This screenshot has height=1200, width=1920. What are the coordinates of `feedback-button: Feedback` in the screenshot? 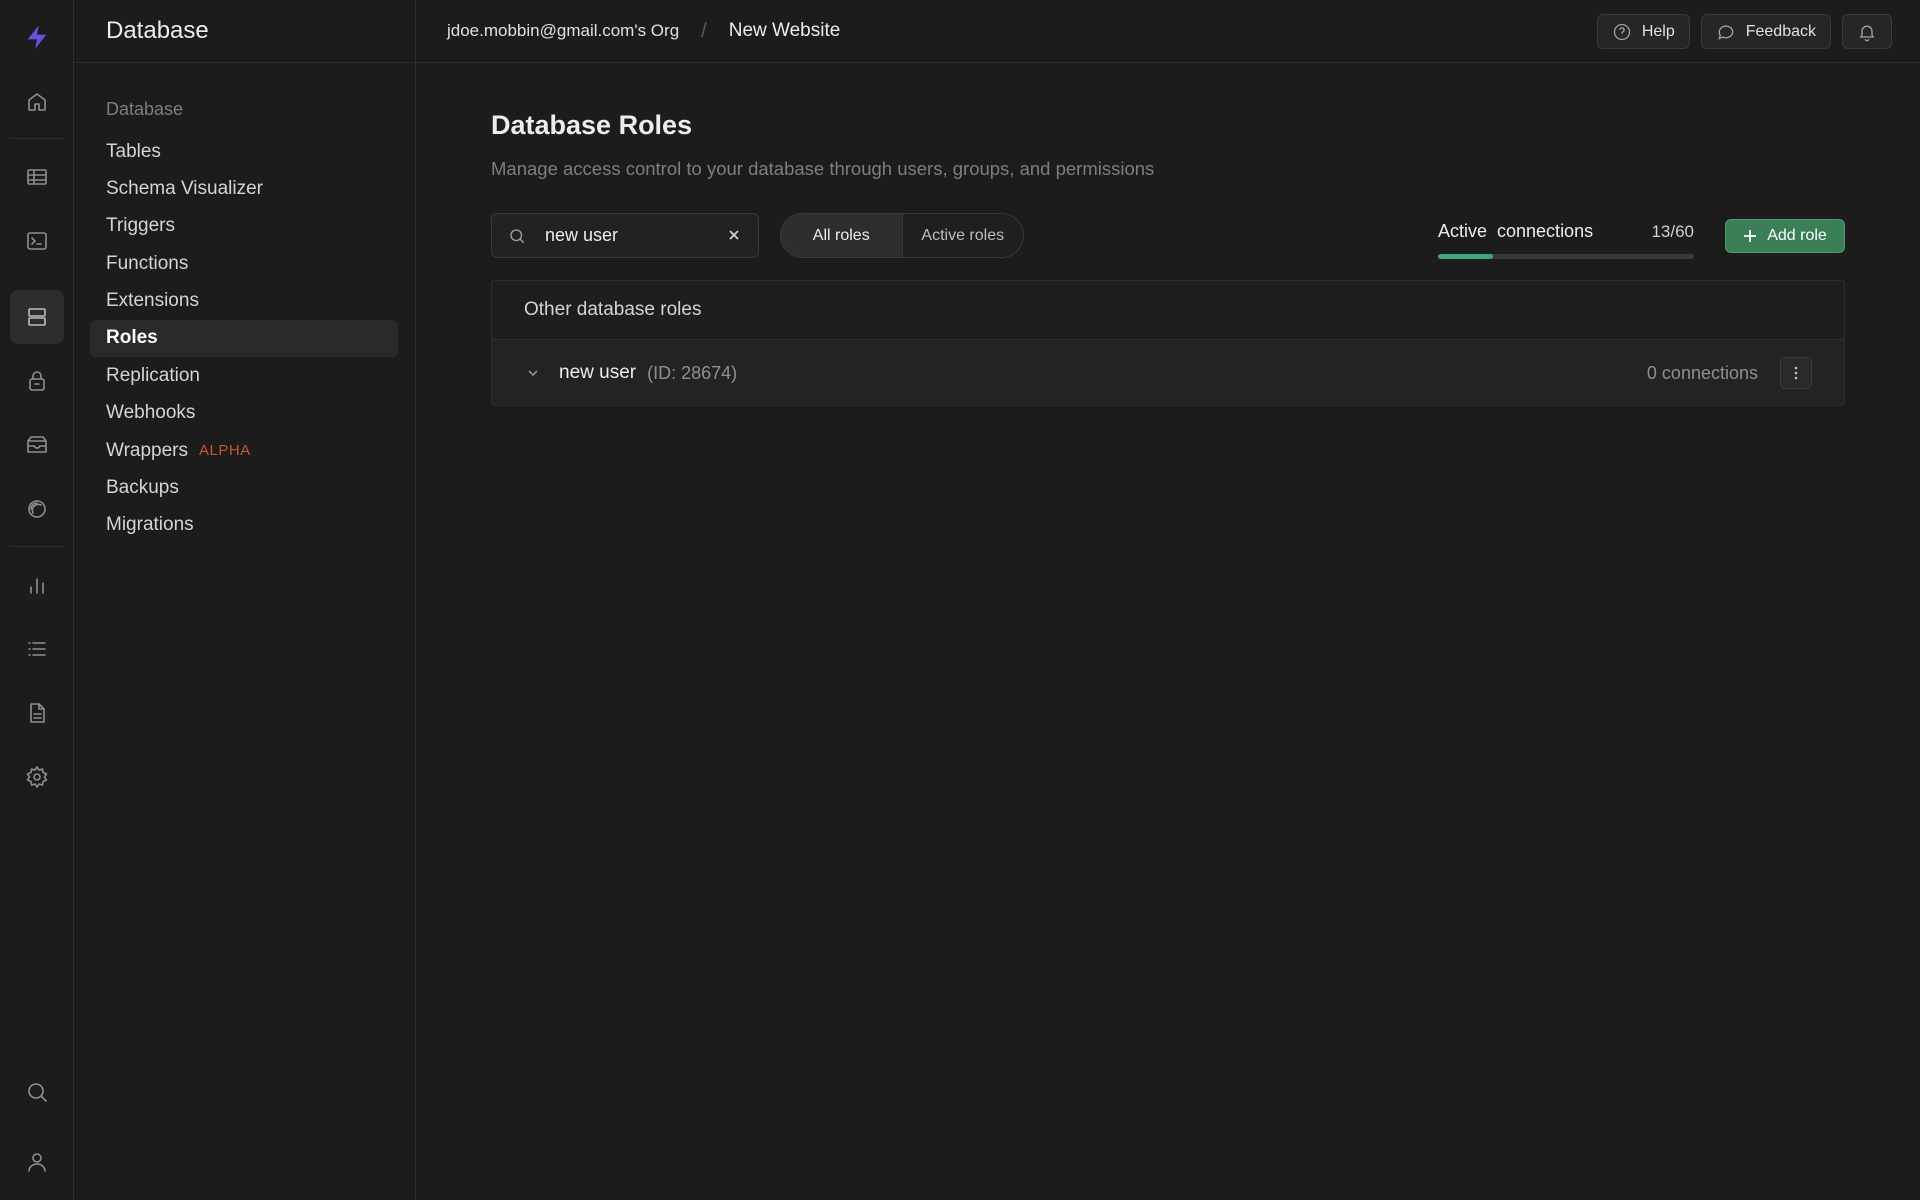 It's located at (1765, 31).